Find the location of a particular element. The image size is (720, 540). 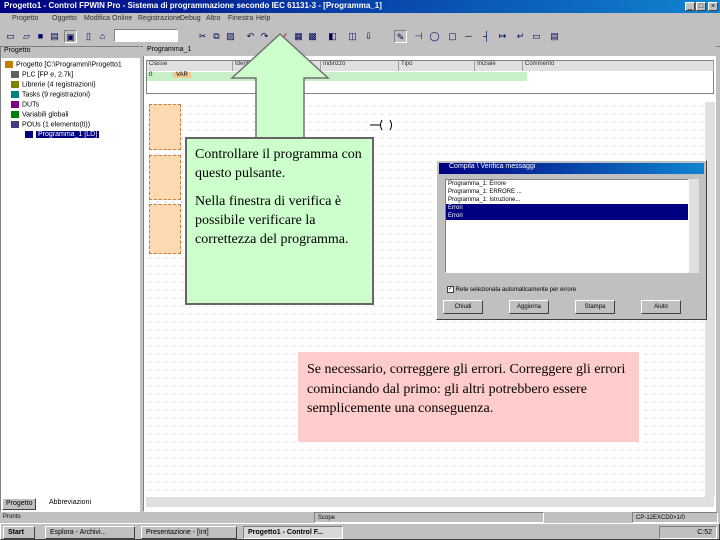

tree-item-programma-1: Programma_1 [LD] is located at coordinates (62, 135).